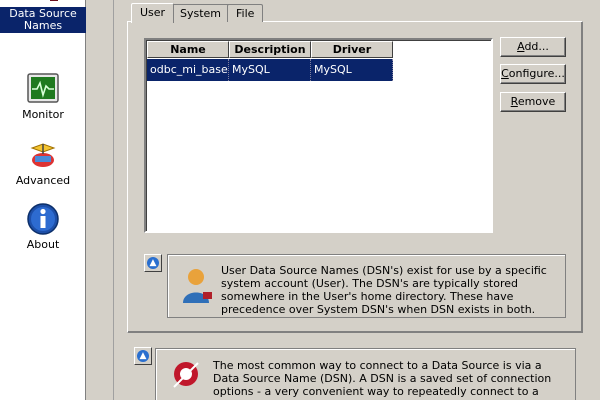 The height and width of the screenshot is (400, 600). I want to click on tab-file: File, so click(245, 13).